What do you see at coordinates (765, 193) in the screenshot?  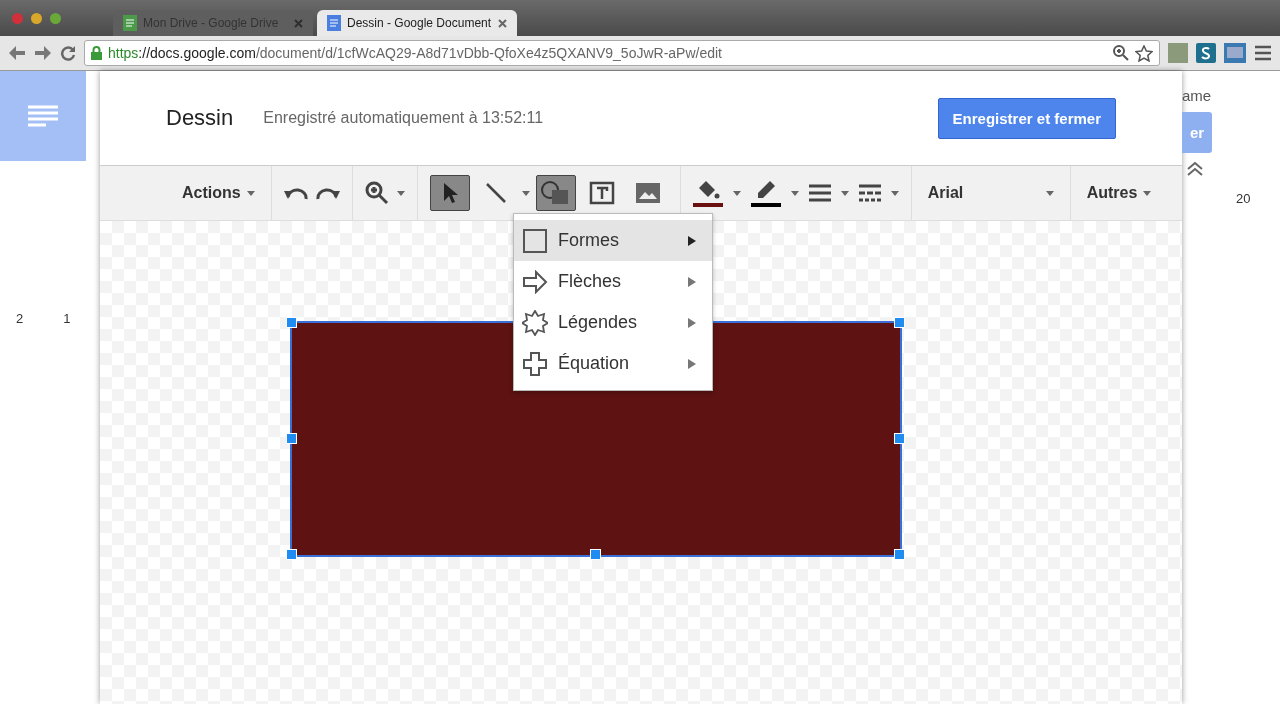 I see `line-color-button` at bounding box center [765, 193].